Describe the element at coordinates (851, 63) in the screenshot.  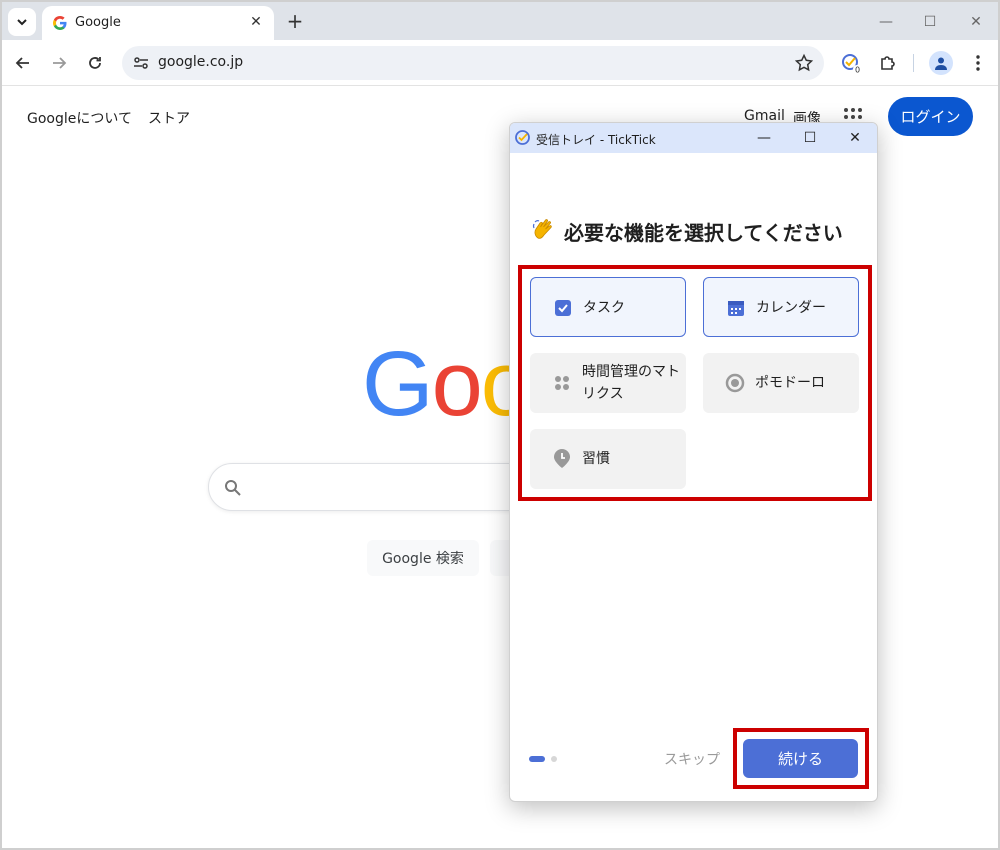
I see `ticktick-extension-icon: 0` at that location.